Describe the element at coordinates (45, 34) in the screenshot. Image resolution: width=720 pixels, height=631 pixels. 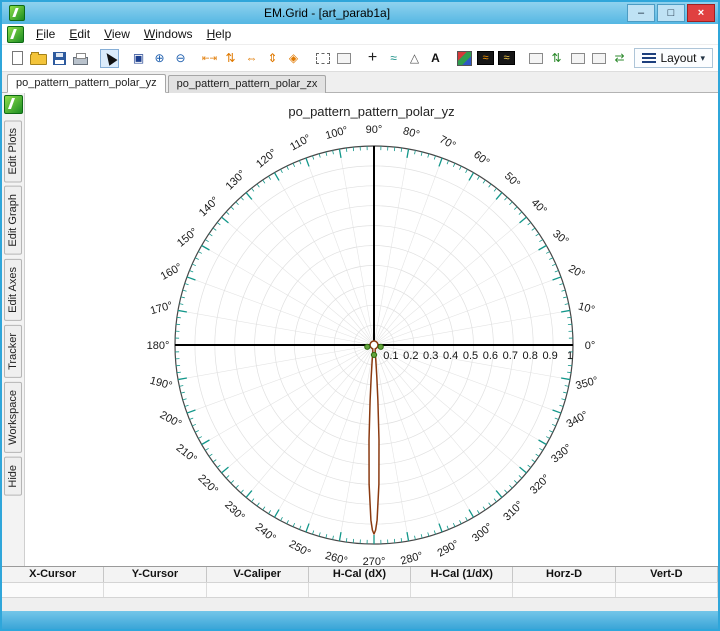
I see `menu-file: File` at that location.